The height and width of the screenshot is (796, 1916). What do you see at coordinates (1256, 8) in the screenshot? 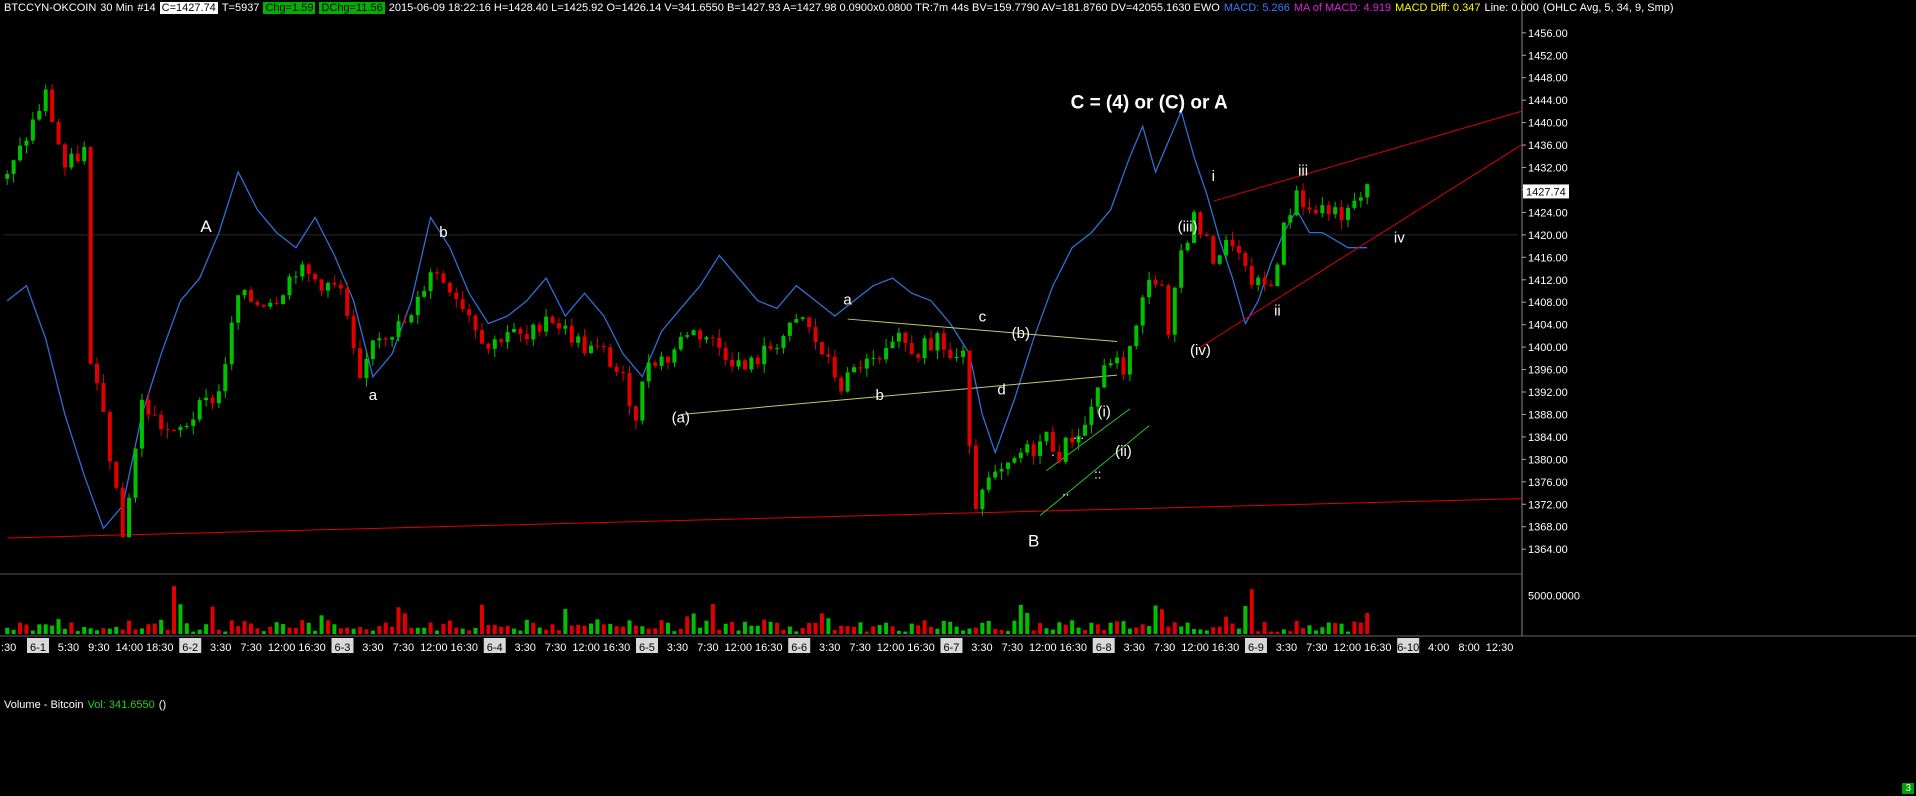
I see `macd-value: MACD: 5.266` at bounding box center [1256, 8].